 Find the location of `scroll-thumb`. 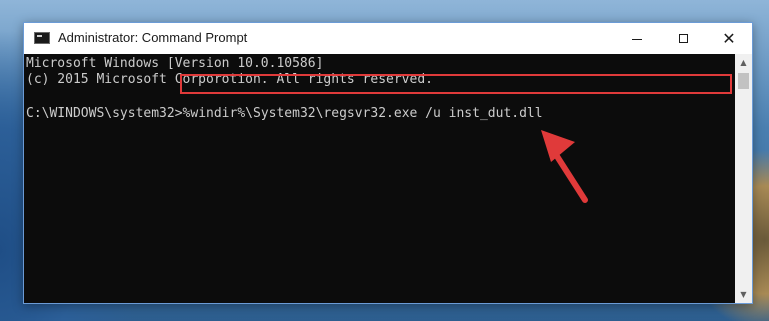

scroll-thumb is located at coordinates (743, 81).